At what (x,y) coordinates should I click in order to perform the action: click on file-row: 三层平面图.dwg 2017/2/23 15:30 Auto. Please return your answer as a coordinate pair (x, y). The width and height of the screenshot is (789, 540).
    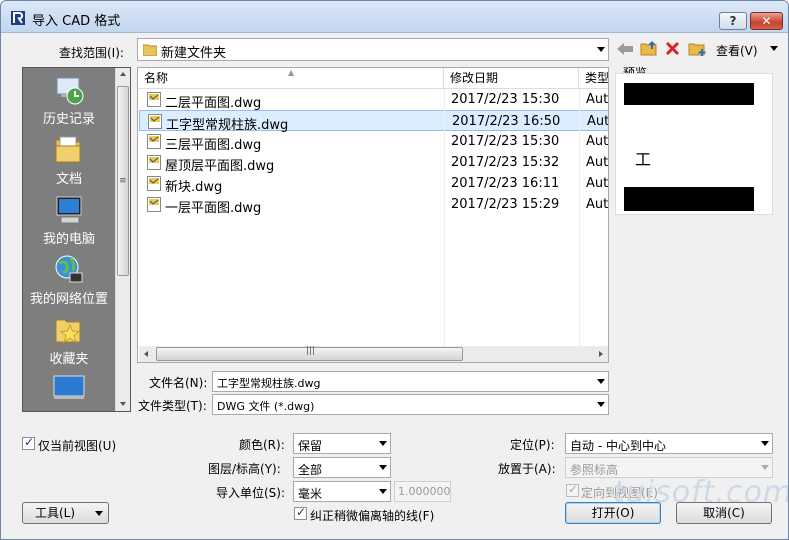
    Looking at the image, I should click on (374, 142).